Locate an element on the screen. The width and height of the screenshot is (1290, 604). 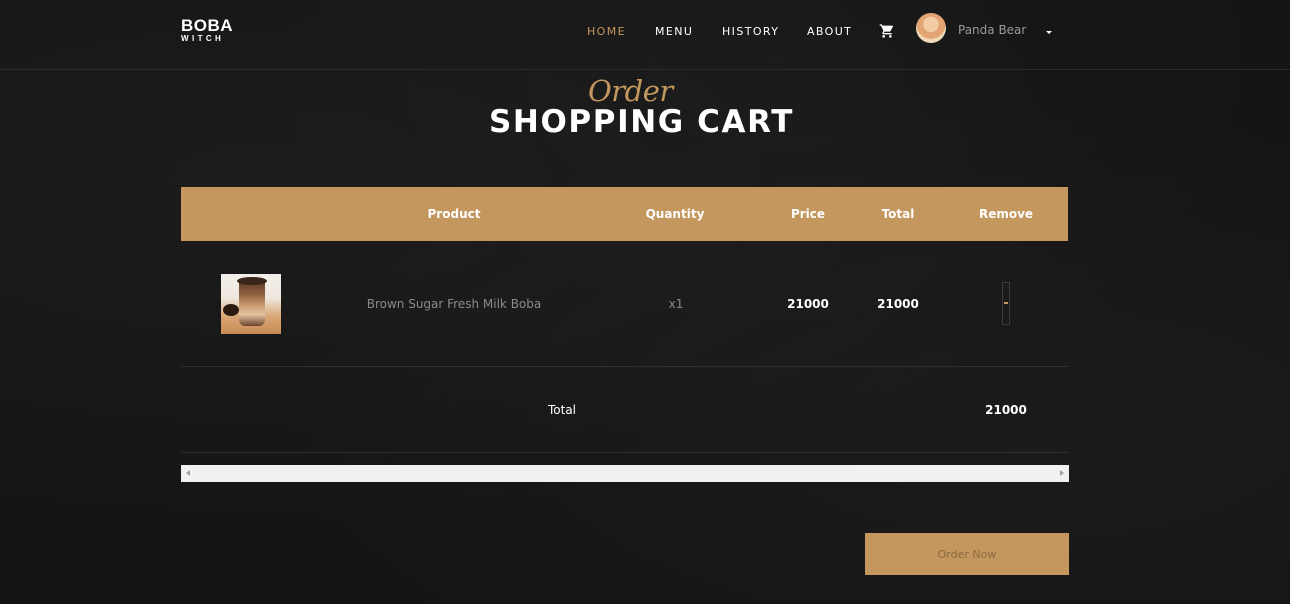
brand-logo: BOBA WITCH is located at coordinates (211, 30).